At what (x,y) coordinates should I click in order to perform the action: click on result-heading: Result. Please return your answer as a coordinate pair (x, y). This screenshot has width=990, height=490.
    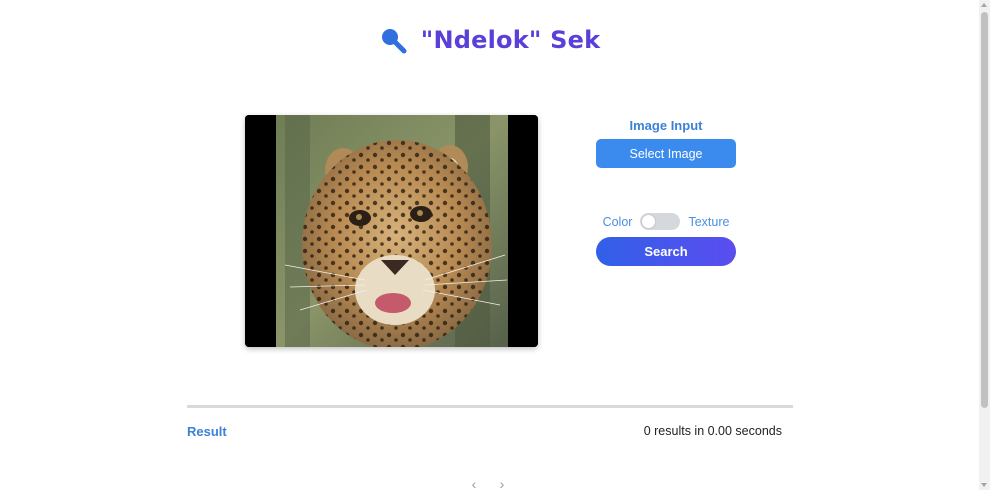
    Looking at the image, I should click on (207, 431).